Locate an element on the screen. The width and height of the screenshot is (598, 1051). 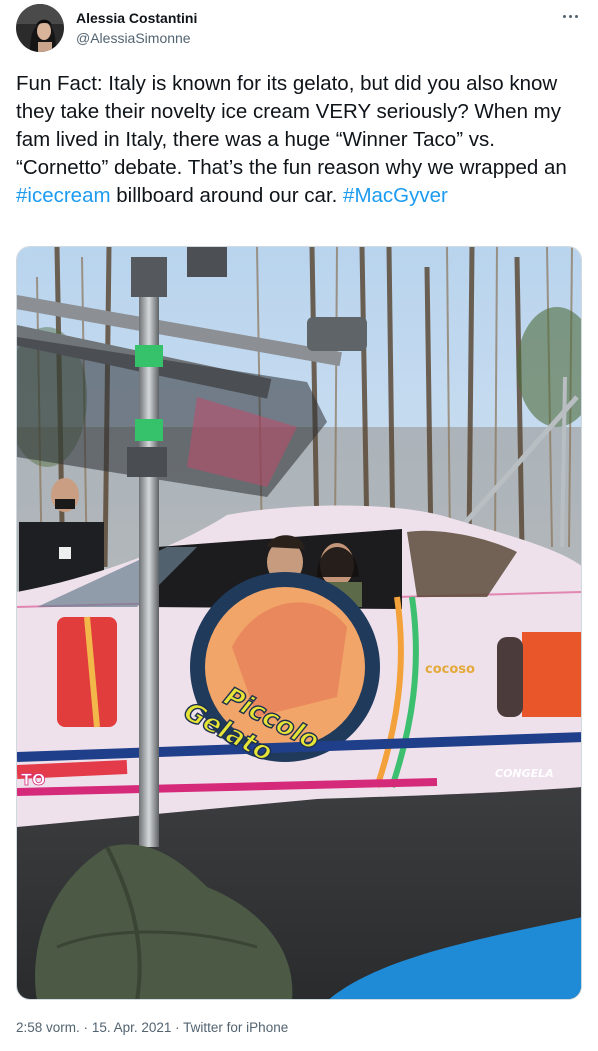
hashtag-icecream: #icecream is located at coordinates (63, 195).